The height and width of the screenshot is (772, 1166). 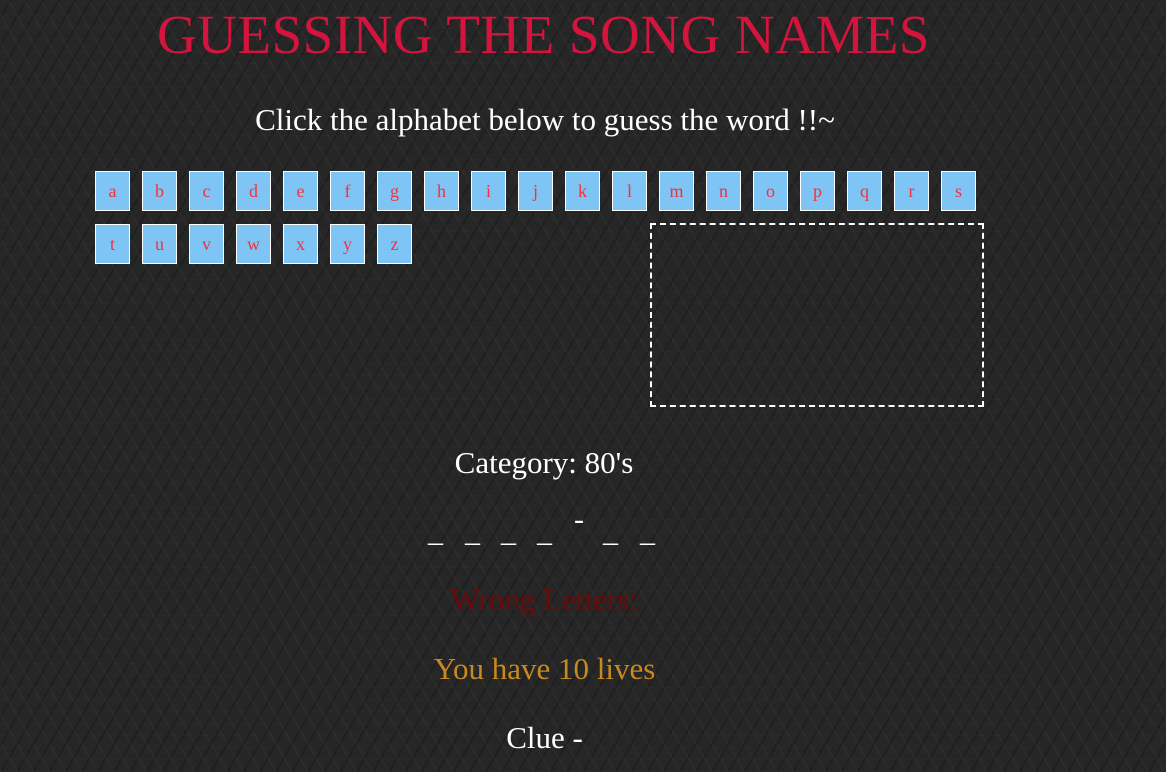 I want to click on letter-button-e: e, so click(x=300, y=191).